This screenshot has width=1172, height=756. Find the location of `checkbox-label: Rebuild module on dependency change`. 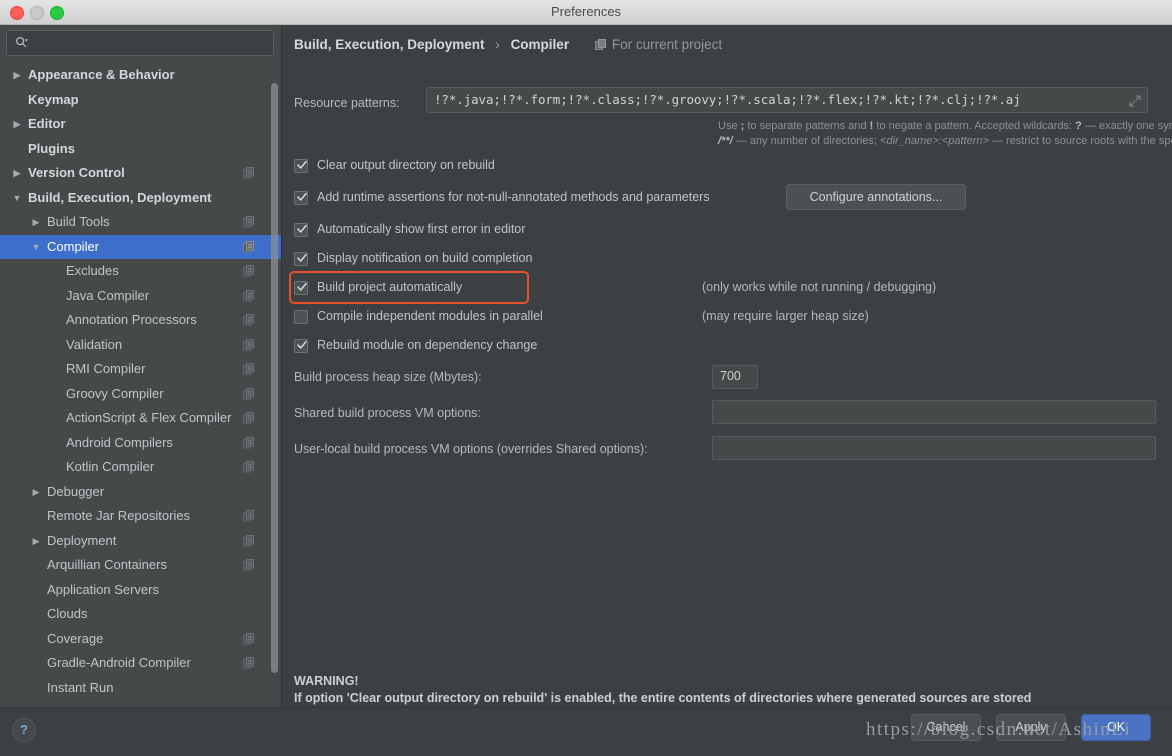

checkbox-label: Rebuild module on dependency change is located at coordinates (427, 345).